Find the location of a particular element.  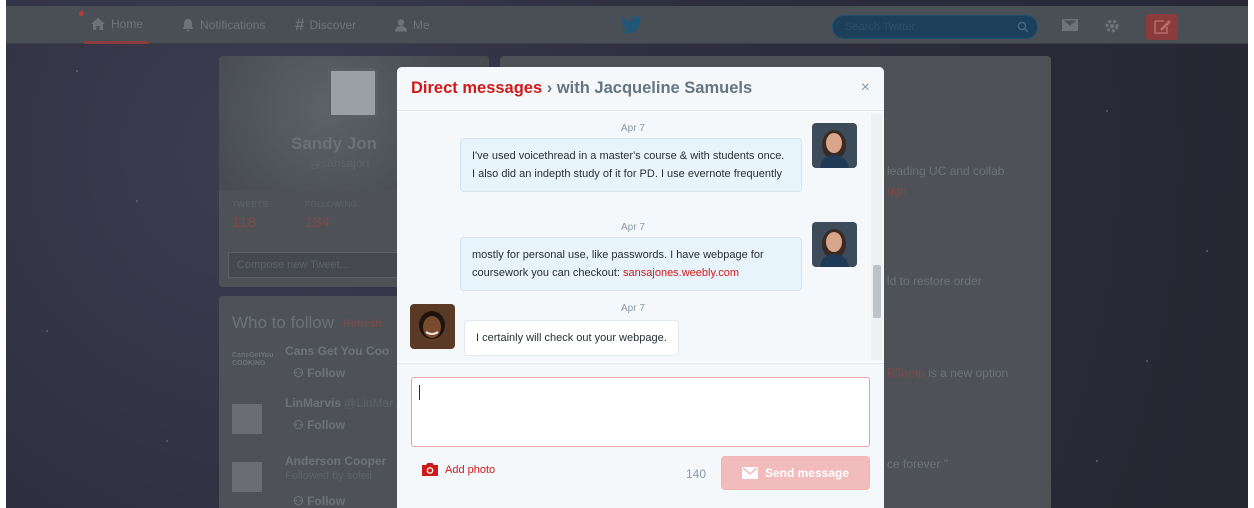

message-input is located at coordinates (640, 412).